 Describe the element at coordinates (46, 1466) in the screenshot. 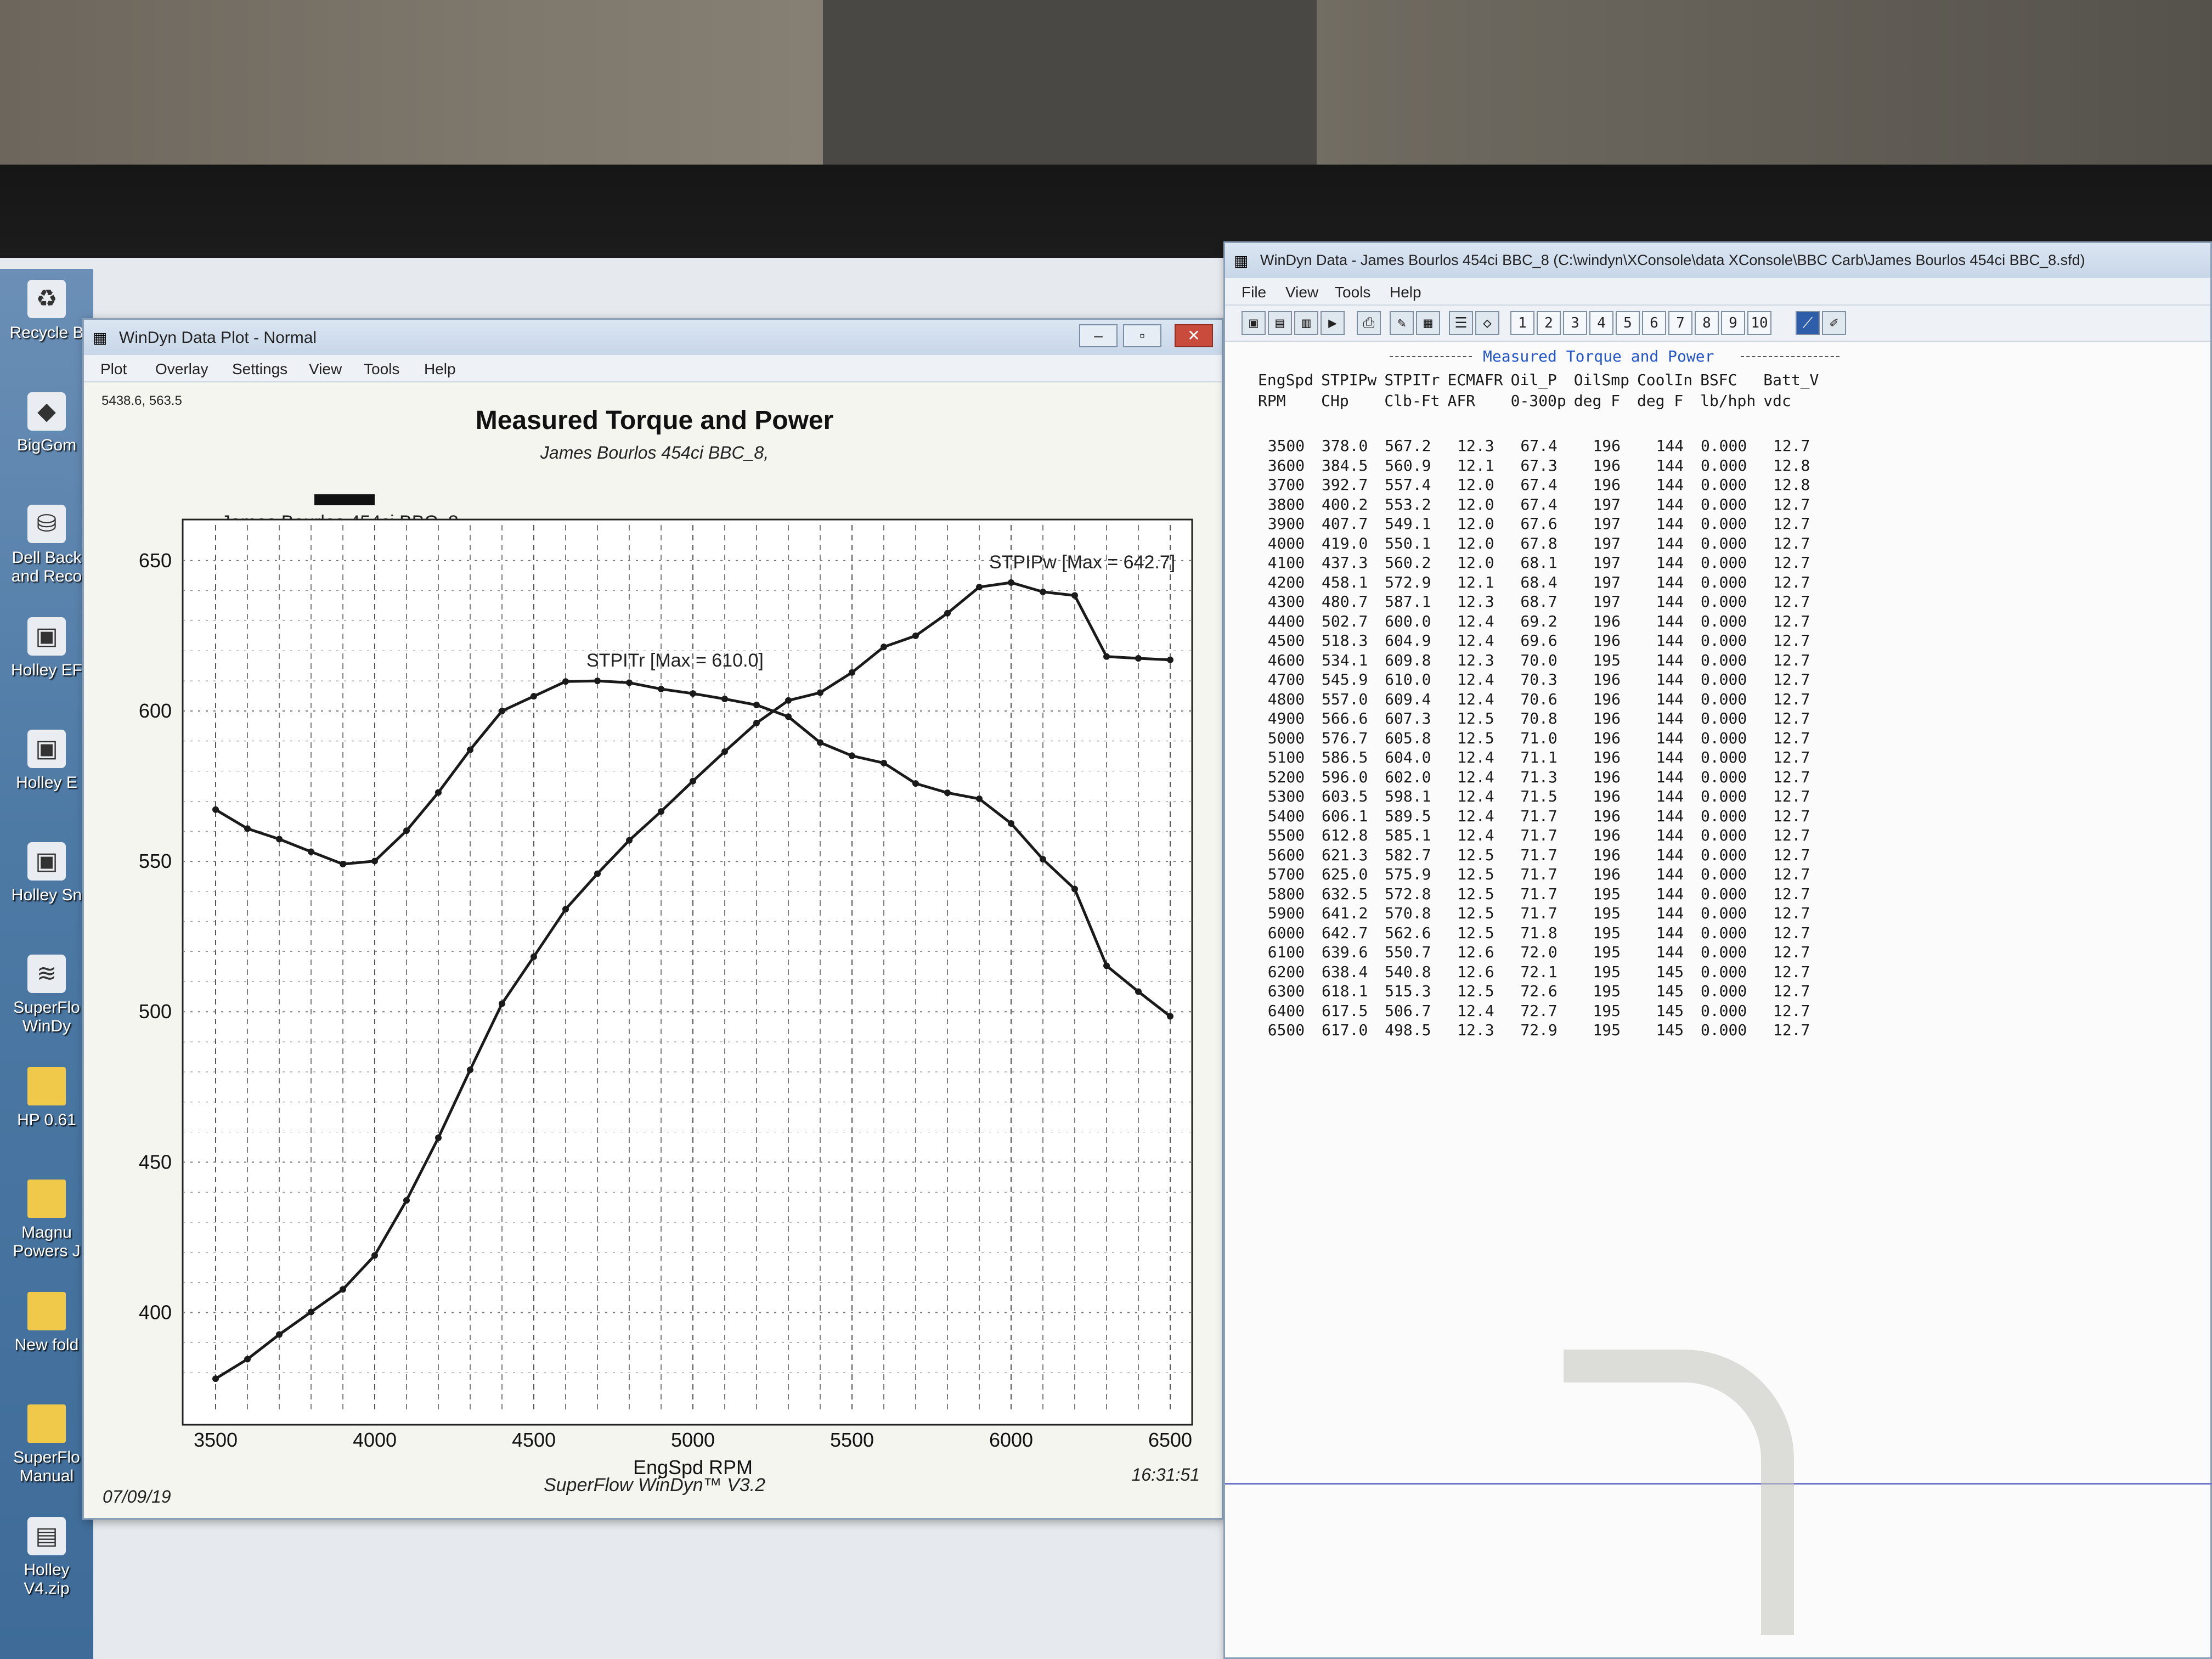

I see `desktop-icon-label: SuperFlo Manual` at that location.